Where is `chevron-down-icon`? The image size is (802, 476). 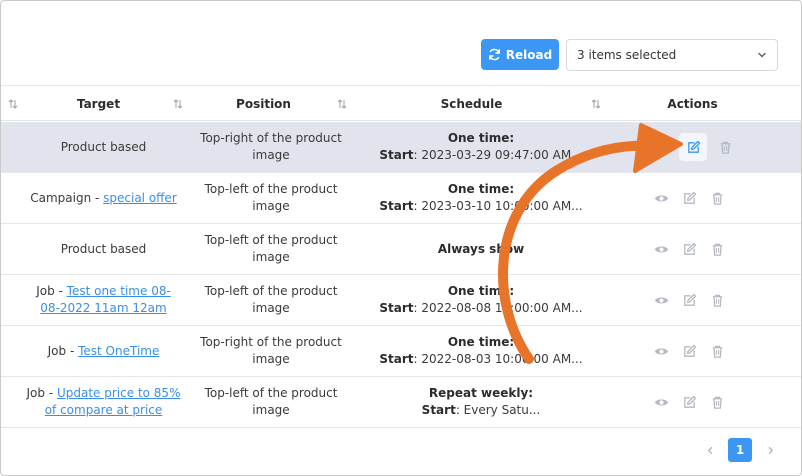 chevron-down-icon is located at coordinates (762, 55).